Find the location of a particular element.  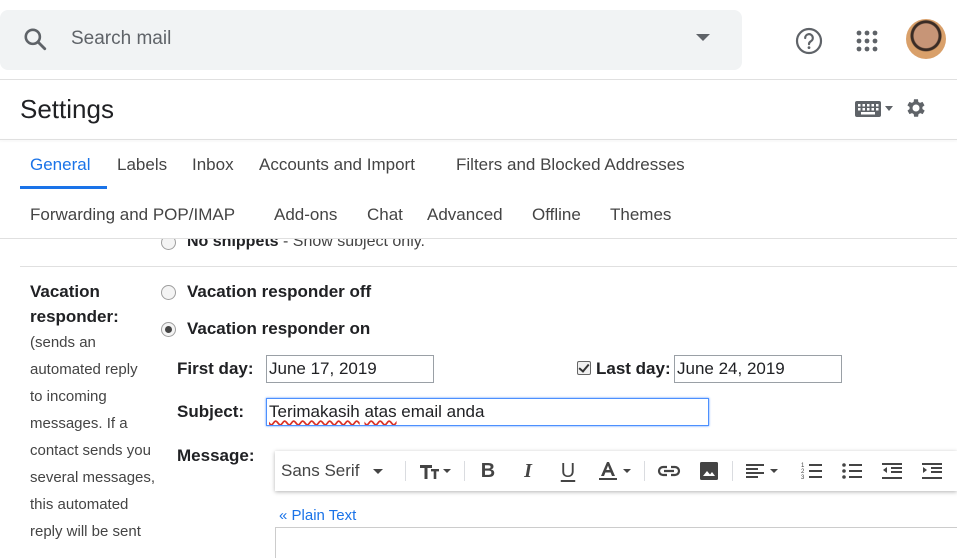

vacation-description-line: reply will be sent is located at coordinates (85, 531).